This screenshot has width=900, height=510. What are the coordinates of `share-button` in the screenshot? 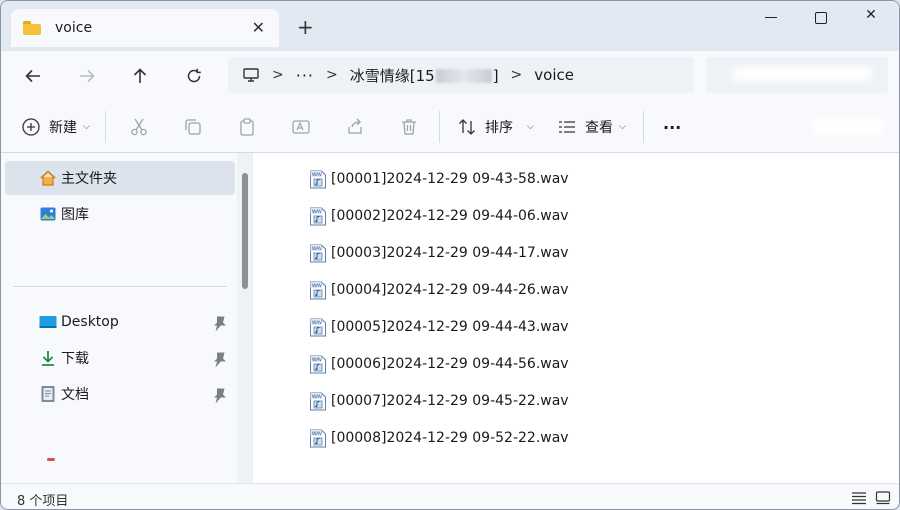 It's located at (355, 127).